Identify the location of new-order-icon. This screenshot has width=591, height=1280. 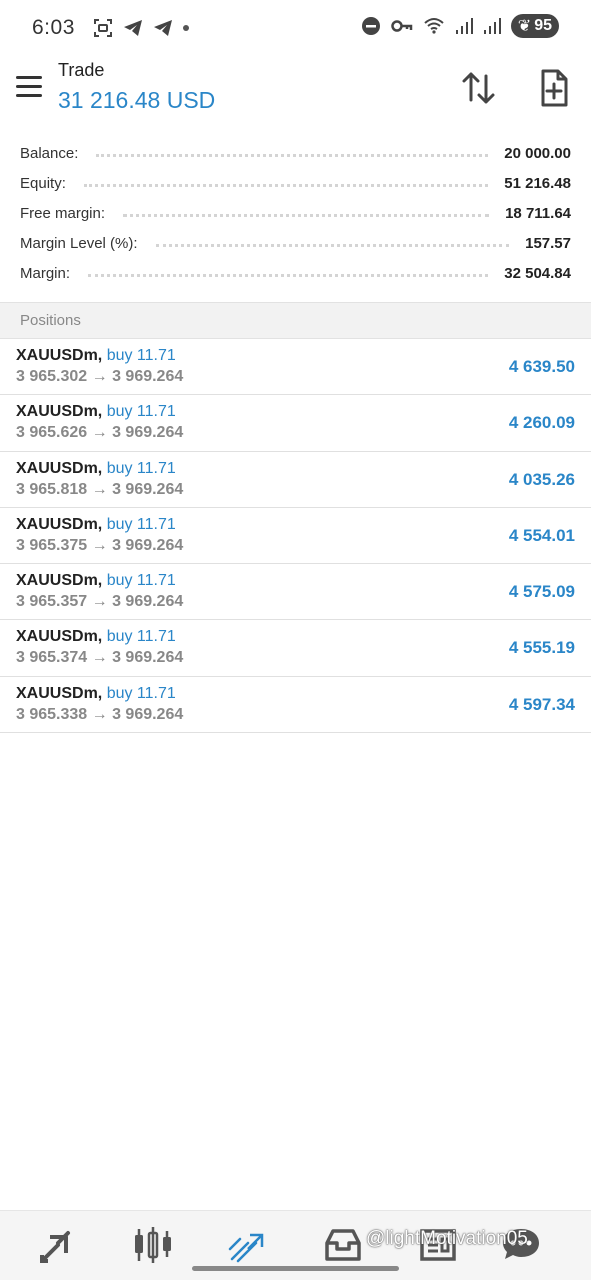
(554, 88).